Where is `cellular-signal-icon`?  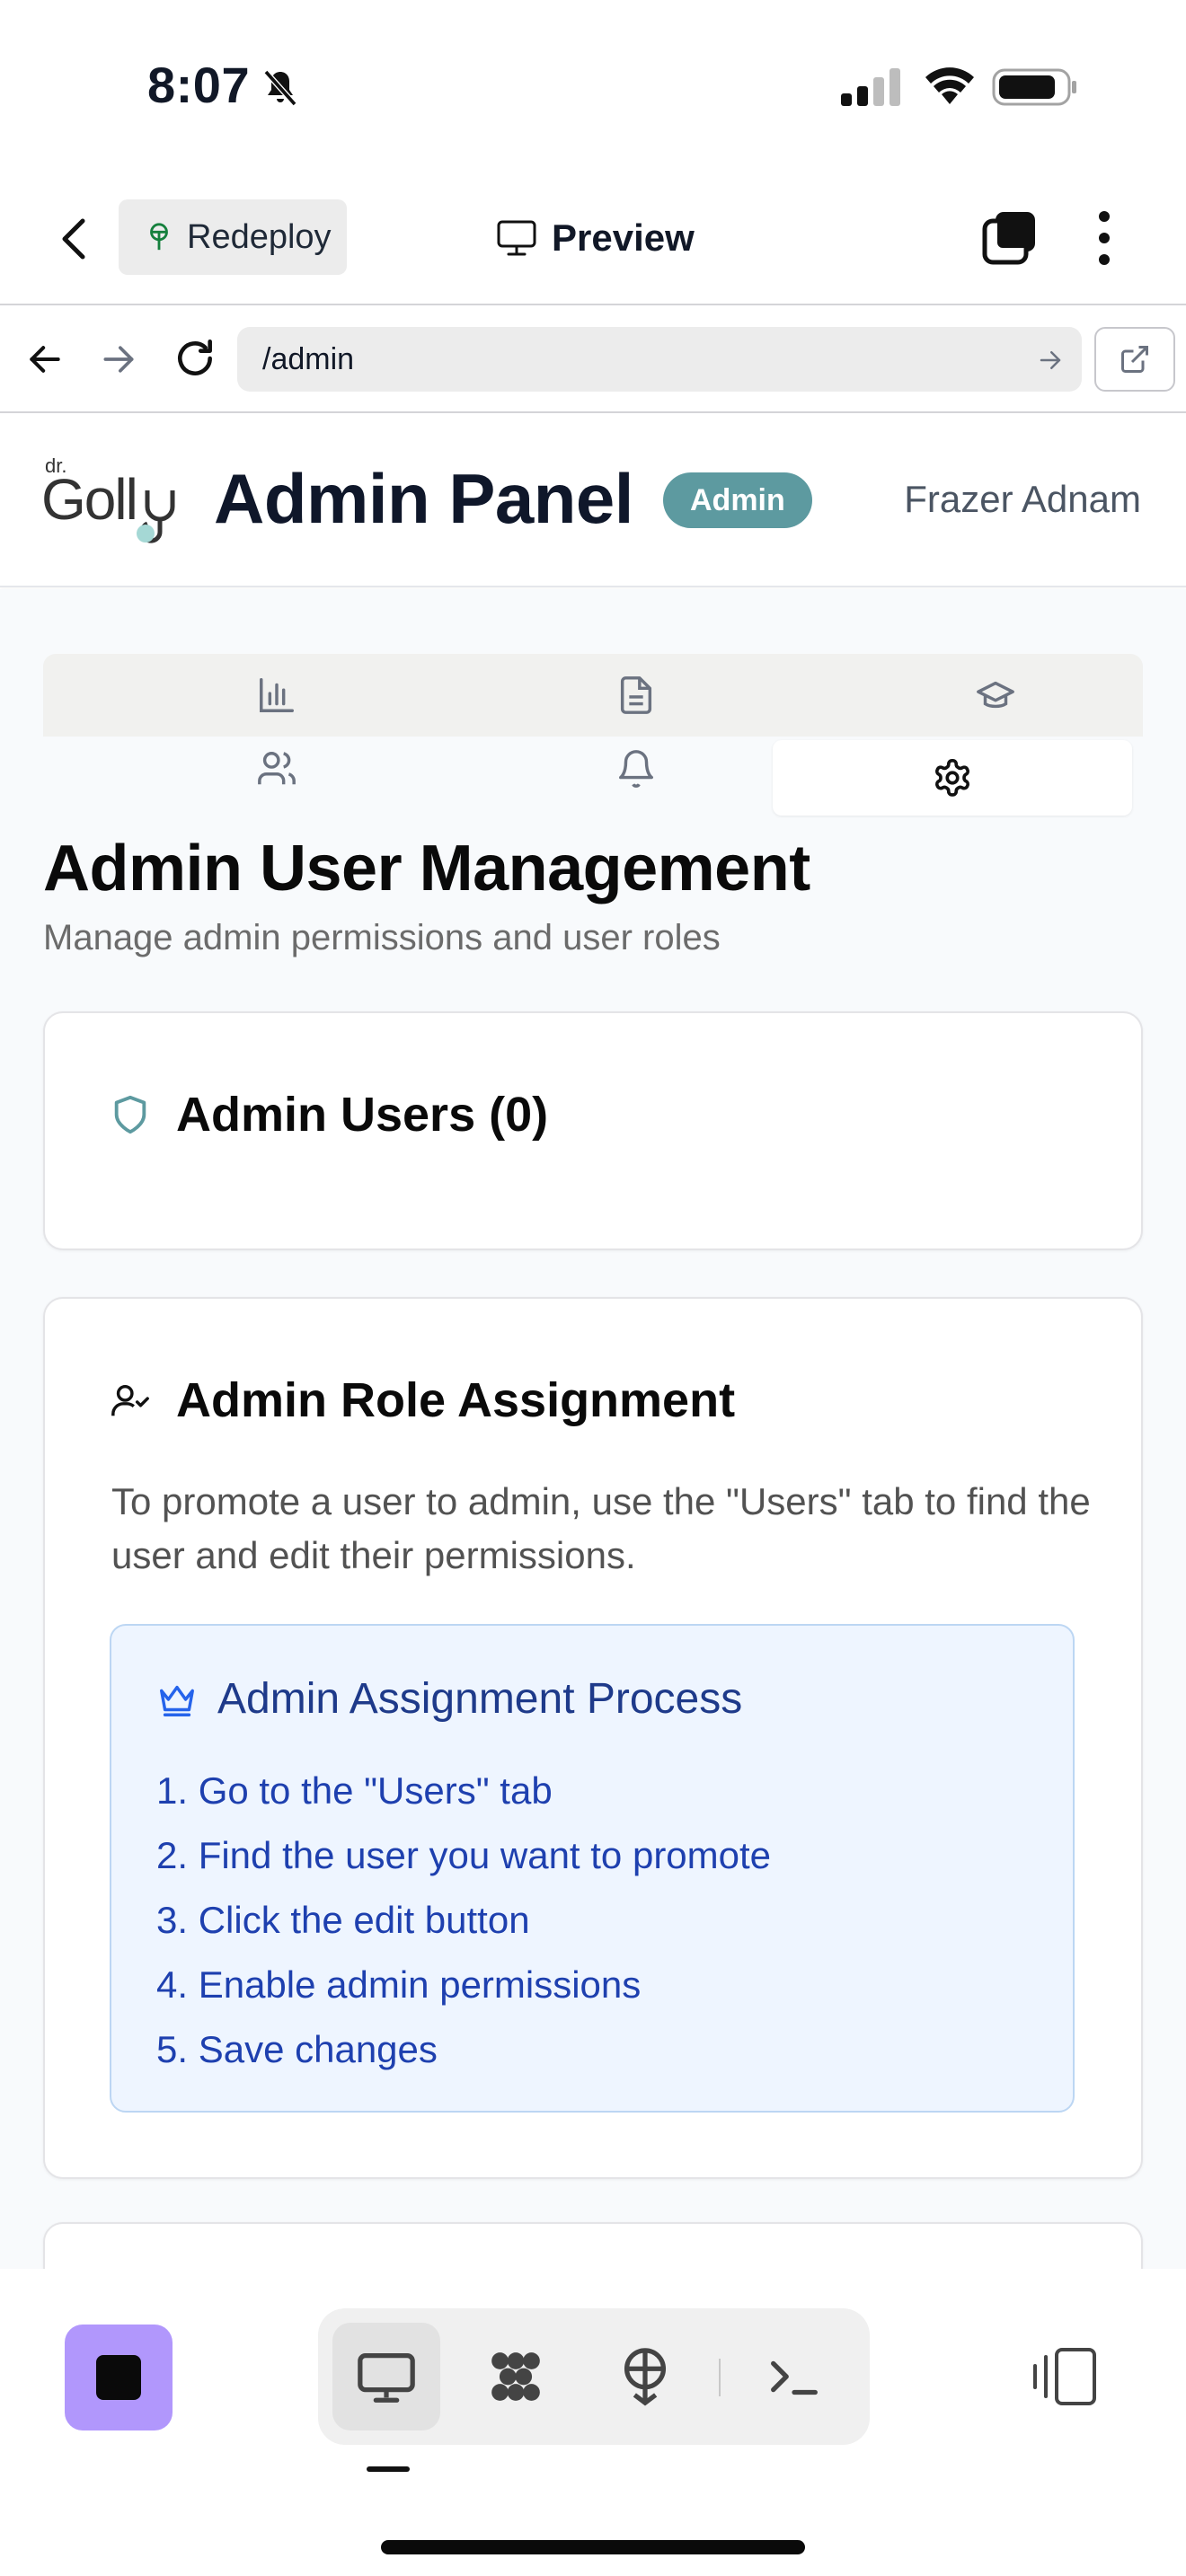 cellular-signal-icon is located at coordinates (870, 87).